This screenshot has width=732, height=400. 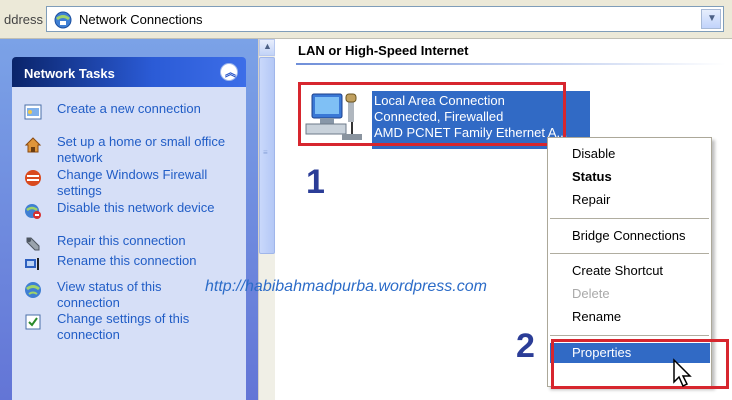 I want to click on task-label: Repair this connection, so click(x=121, y=240).